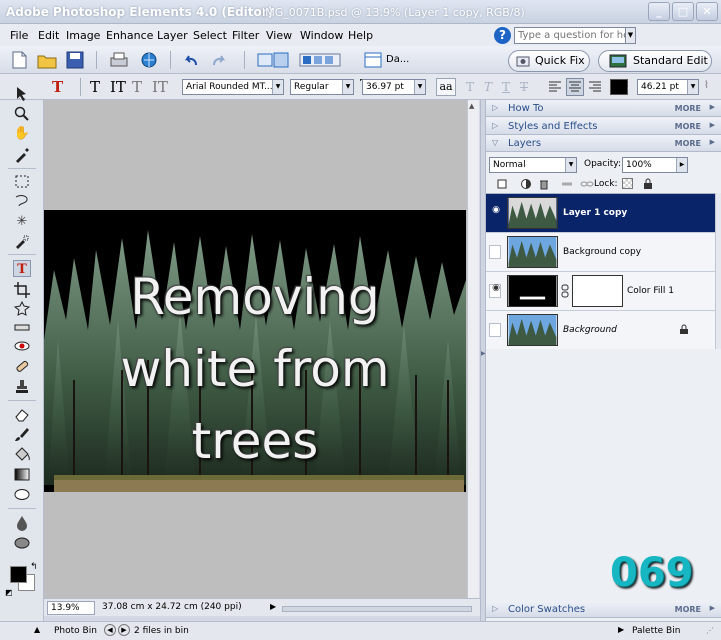  Describe the element at coordinates (245, 35) in the screenshot. I see `menu-filter: Filter` at that location.